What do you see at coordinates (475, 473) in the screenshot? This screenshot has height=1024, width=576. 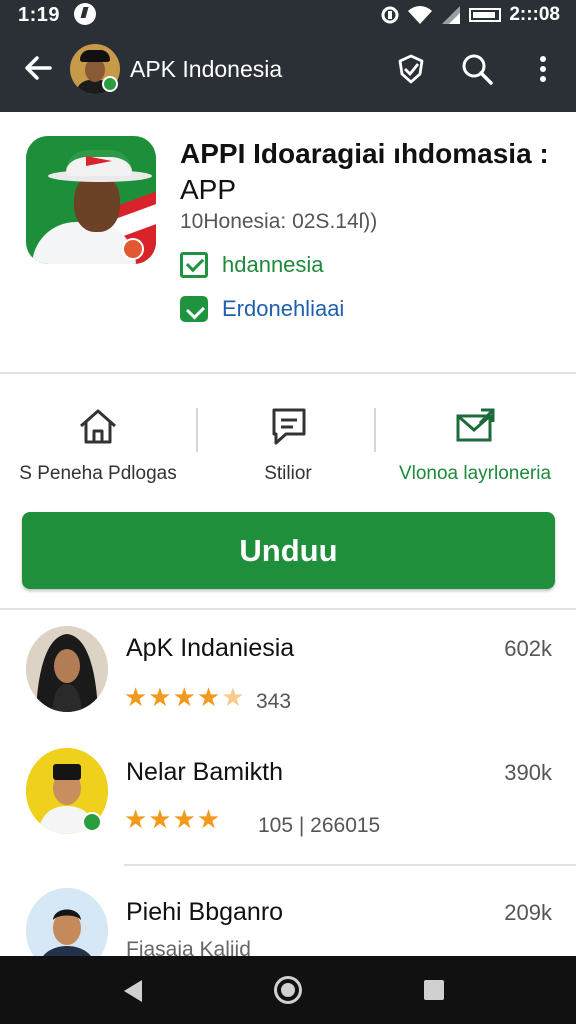 I see `action-mail-label: Vlonoa layrloneria` at bounding box center [475, 473].